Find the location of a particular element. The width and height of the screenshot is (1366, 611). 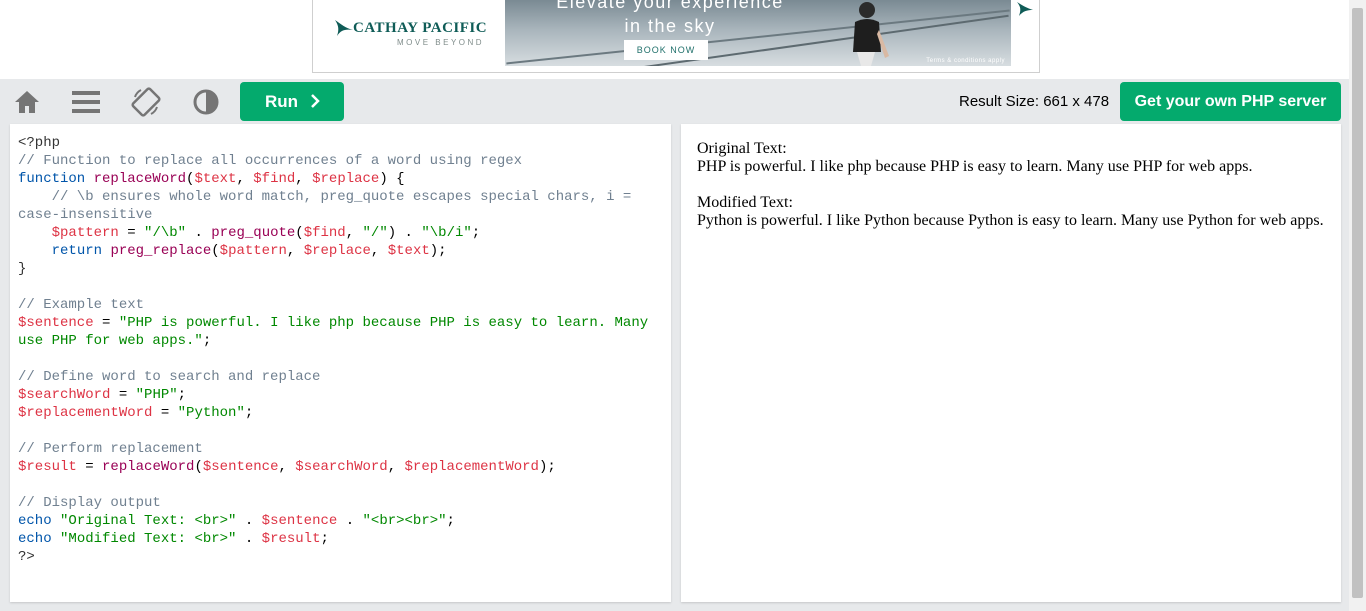

code-line: } is located at coordinates (22, 269).